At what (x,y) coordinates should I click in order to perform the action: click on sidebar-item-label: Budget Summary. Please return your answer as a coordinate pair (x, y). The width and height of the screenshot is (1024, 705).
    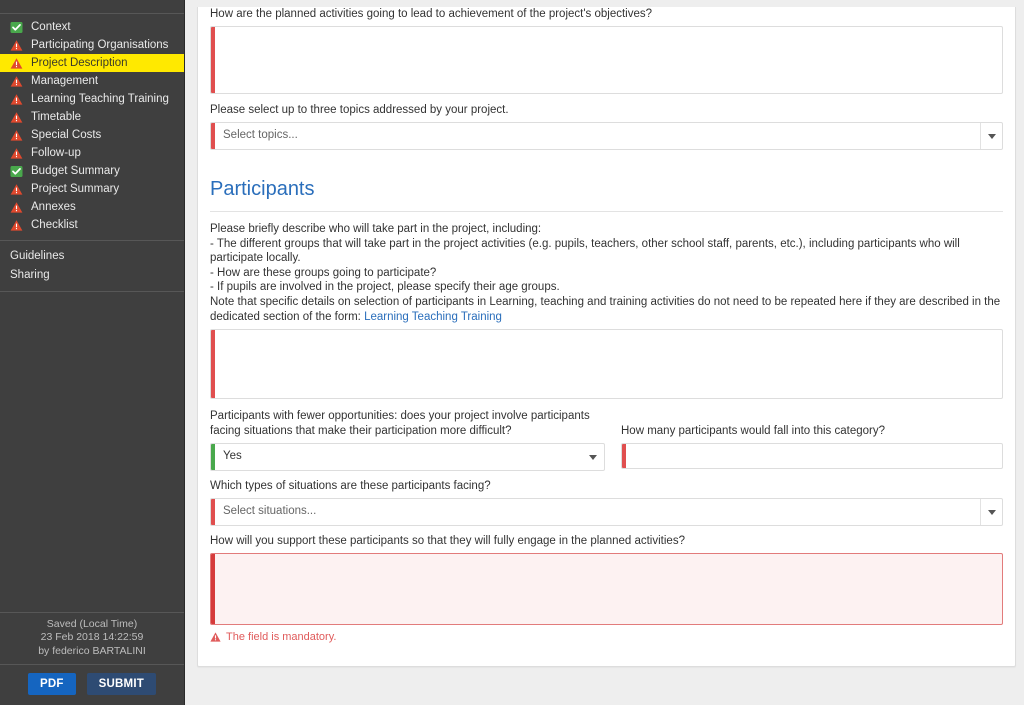
    Looking at the image, I should click on (75, 171).